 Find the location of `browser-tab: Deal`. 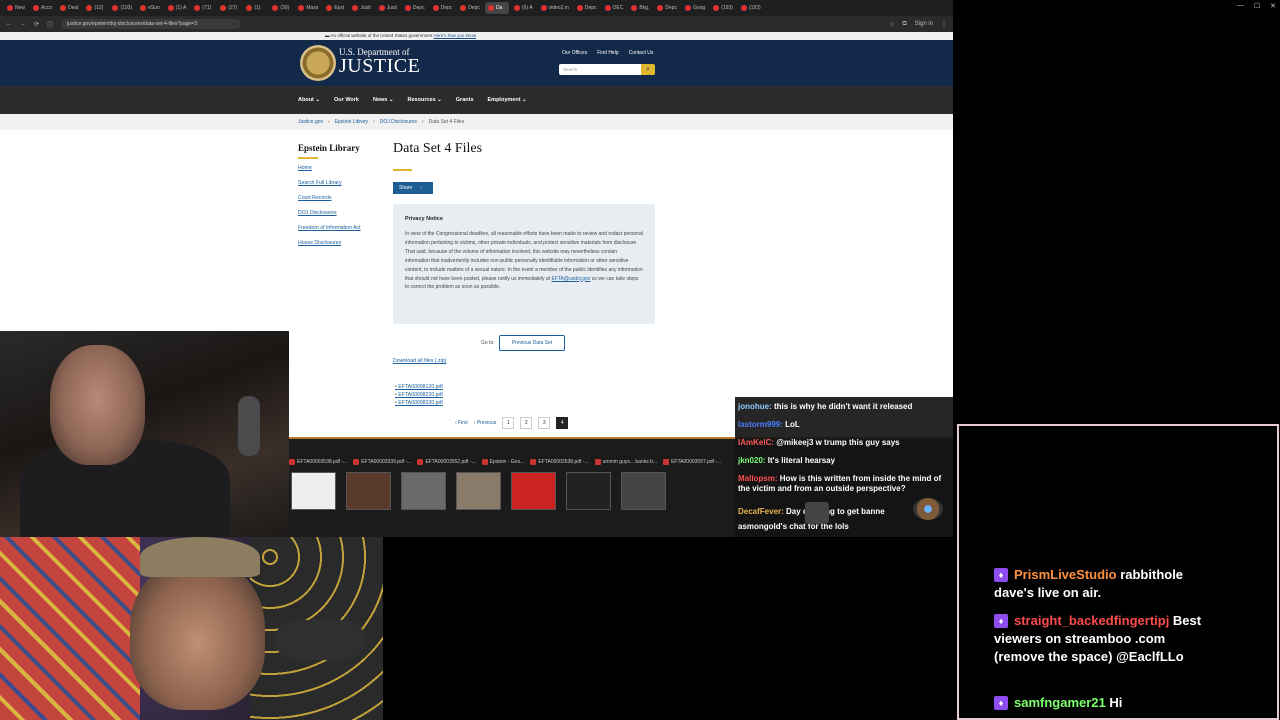

browser-tab: Deal is located at coordinates (69, 8).